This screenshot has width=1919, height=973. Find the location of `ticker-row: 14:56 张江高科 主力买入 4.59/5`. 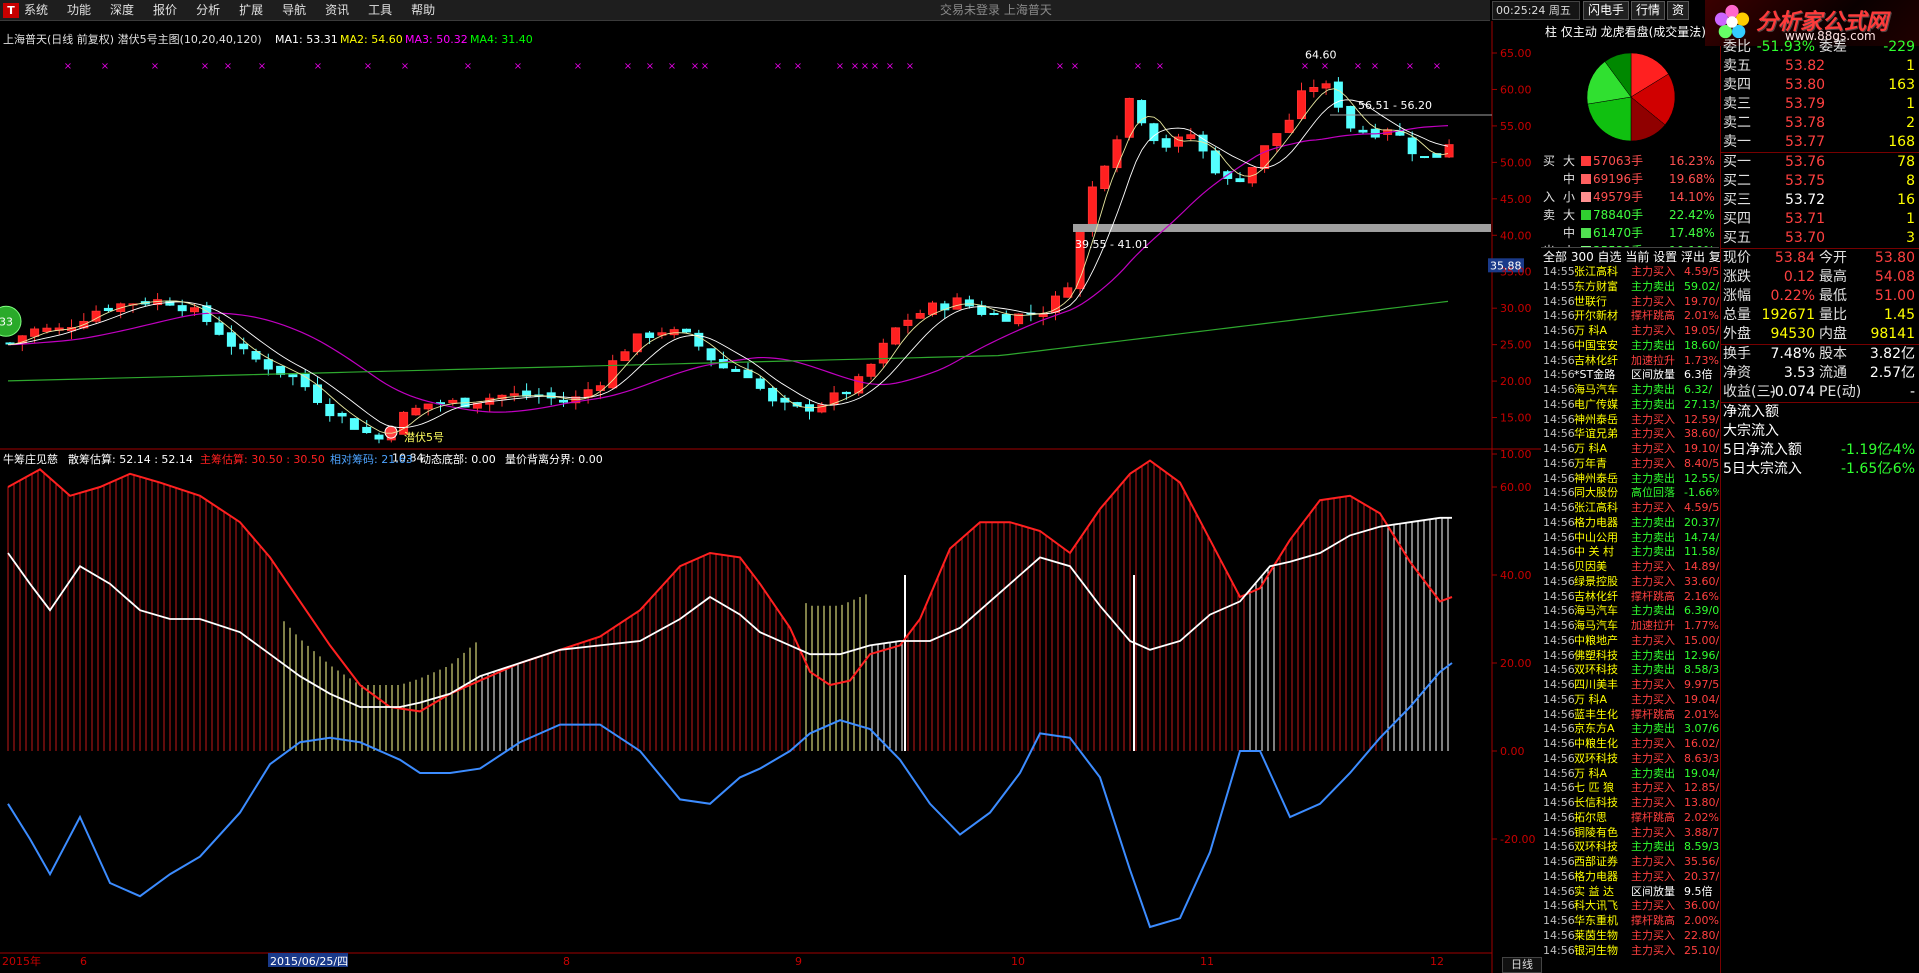

ticker-row: 14:56 张江高科 主力买入 4.59/5 is located at coordinates (1630, 508).